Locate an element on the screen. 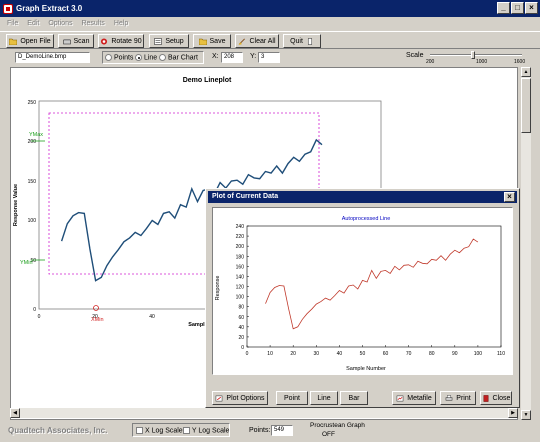 The height and width of the screenshot is (442, 540). xlog-label: X Log Scale is located at coordinates (163, 431).